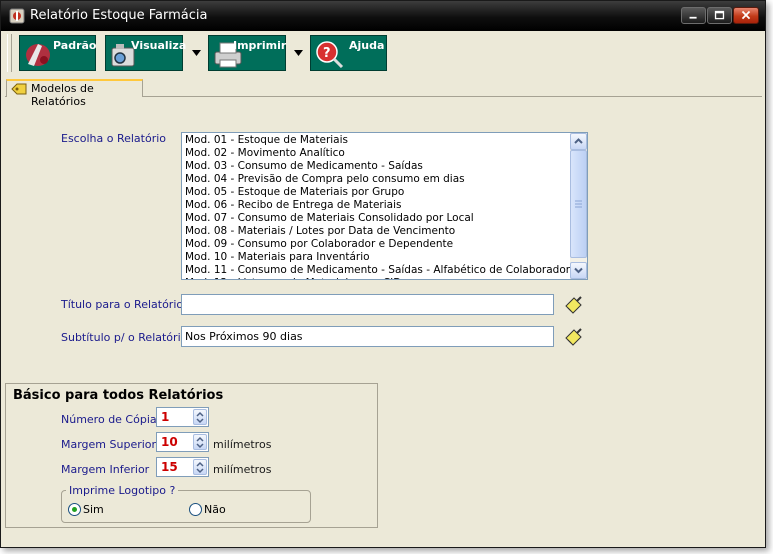 The image size is (773, 554). Describe the element at coordinates (195, 509) in the screenshot. I see `logo-no-radio` at that location.